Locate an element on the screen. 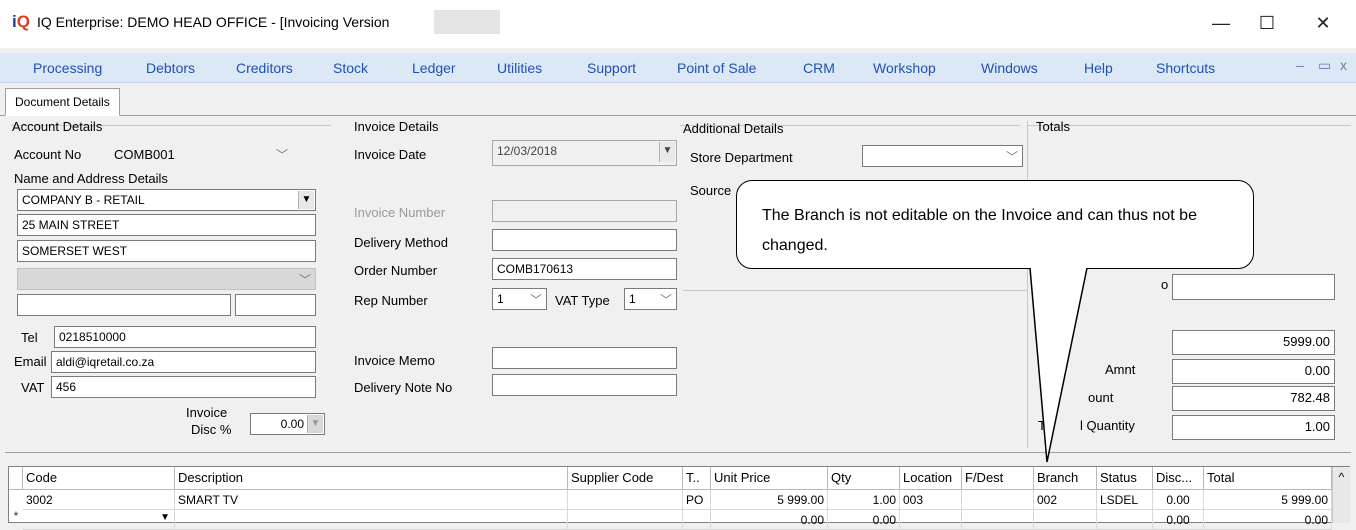 This screenshot has height=530, width=1356. table-cell-code: 3002 is located at coordinates (99, 500).